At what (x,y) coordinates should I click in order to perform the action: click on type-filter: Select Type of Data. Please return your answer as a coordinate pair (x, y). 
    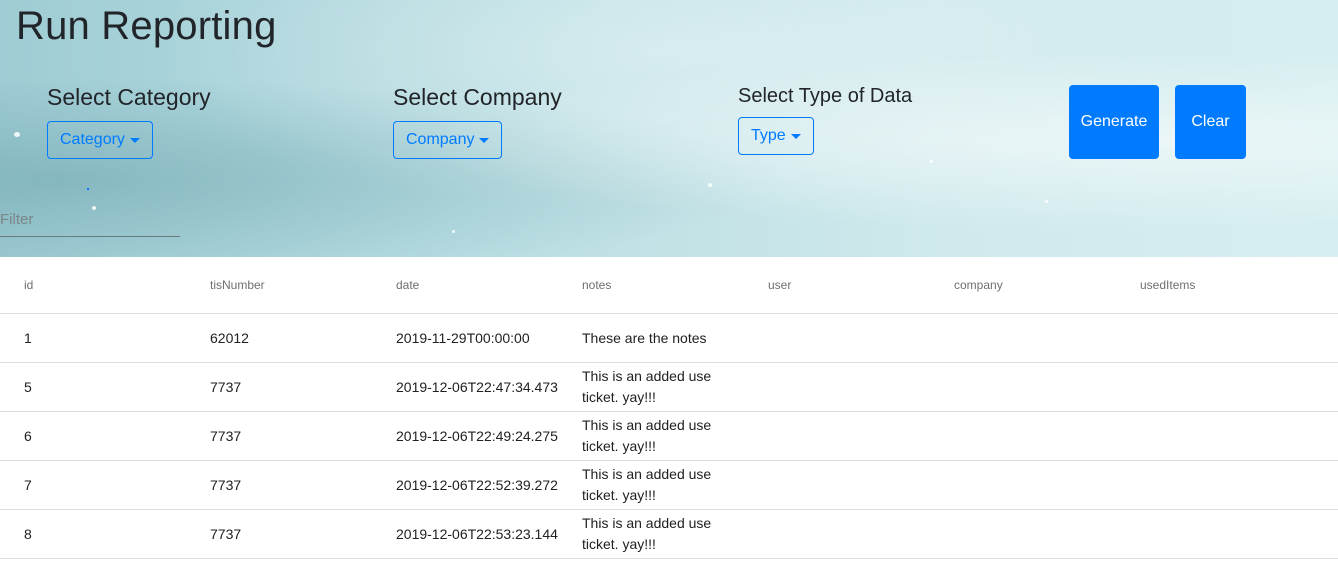
    Looking at the image, I should click on (825, 96).